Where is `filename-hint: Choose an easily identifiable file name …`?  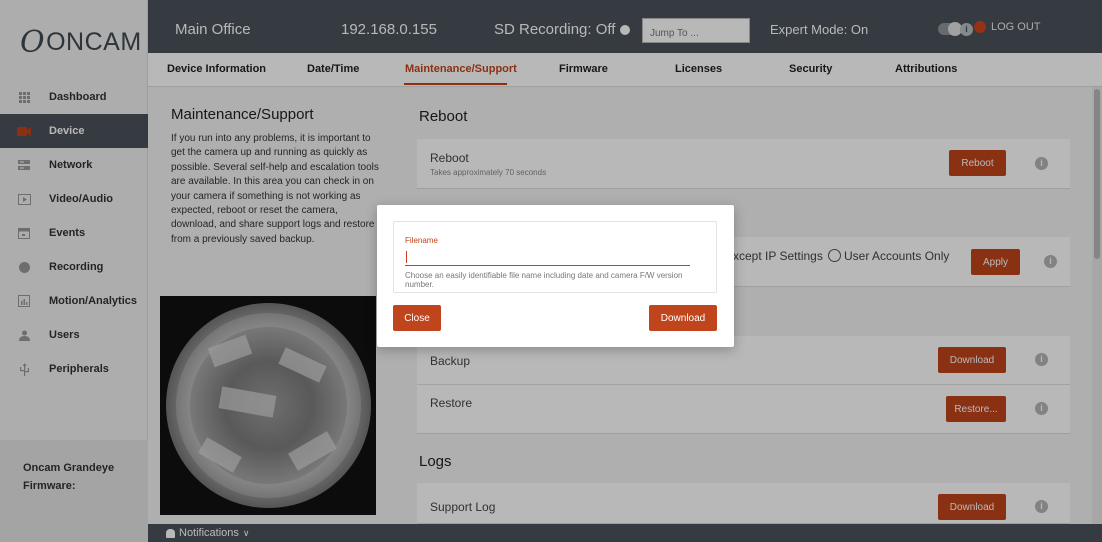 filename-hint: Choose an easily identifiable file name … is located at coordinates (544, 280).